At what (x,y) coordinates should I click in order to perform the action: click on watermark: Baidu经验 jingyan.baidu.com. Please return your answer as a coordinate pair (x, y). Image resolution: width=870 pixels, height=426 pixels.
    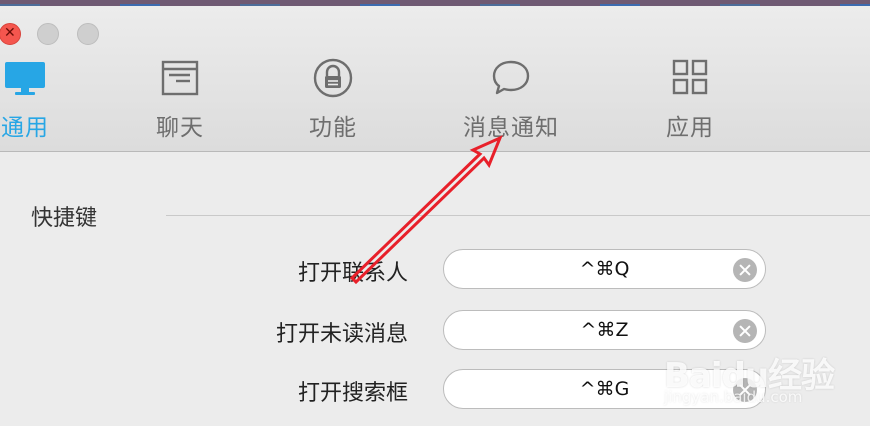
    Looking at the image, I should click on (764, 383).